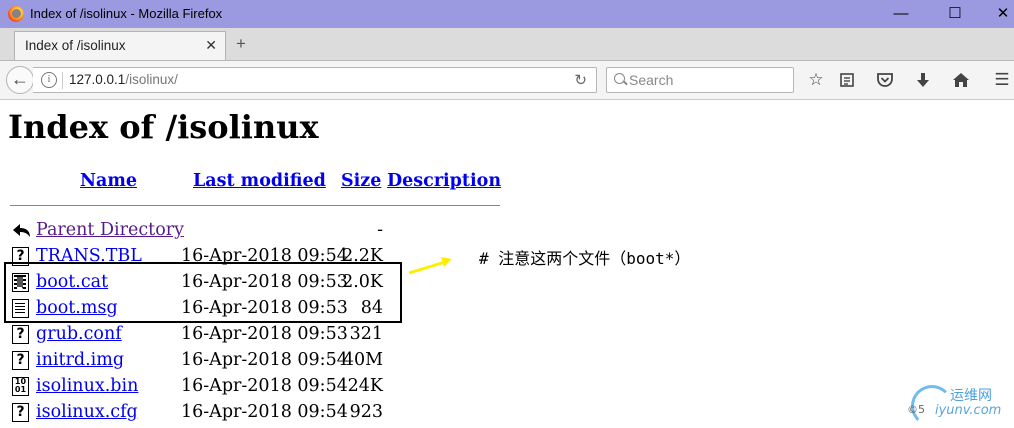 The image size is (1014, 428). I want to click on back-arrow-icon: ←, so click(20, 79).